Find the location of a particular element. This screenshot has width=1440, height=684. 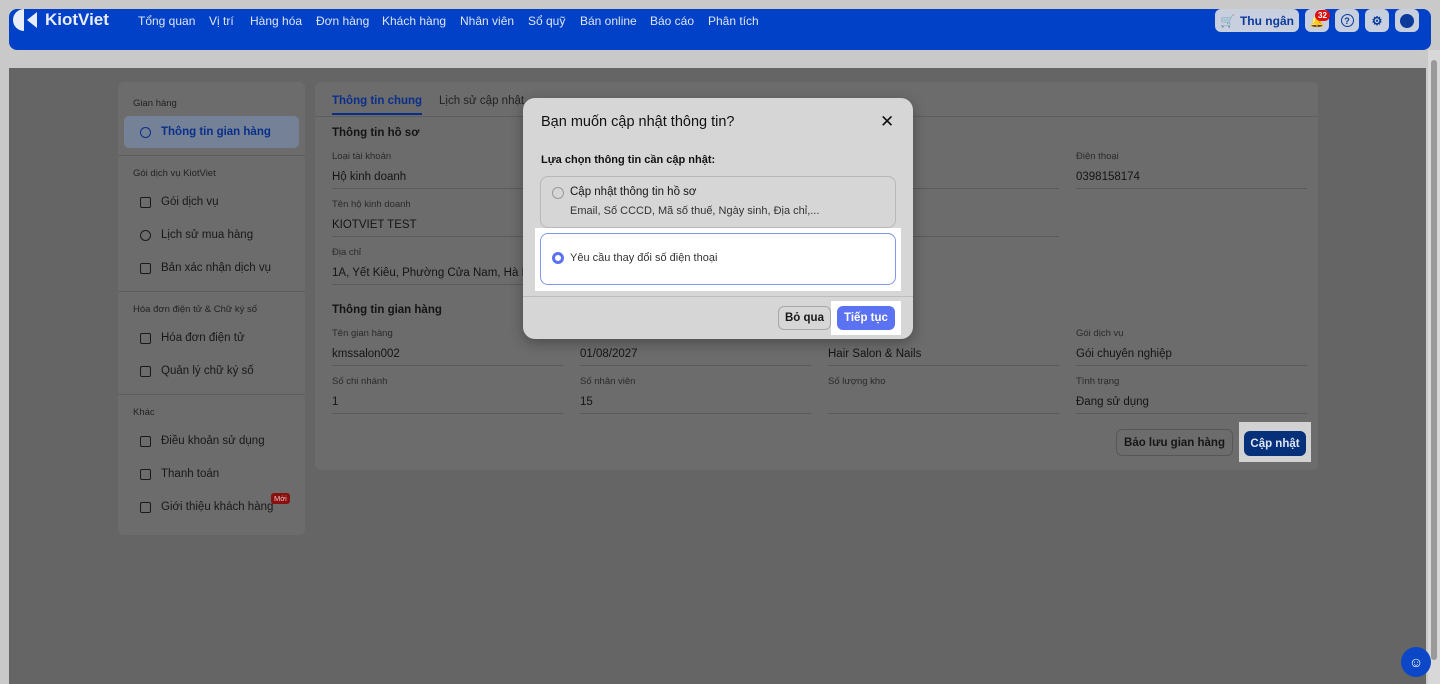

scrollbar is located at coordinates (1434, 367).